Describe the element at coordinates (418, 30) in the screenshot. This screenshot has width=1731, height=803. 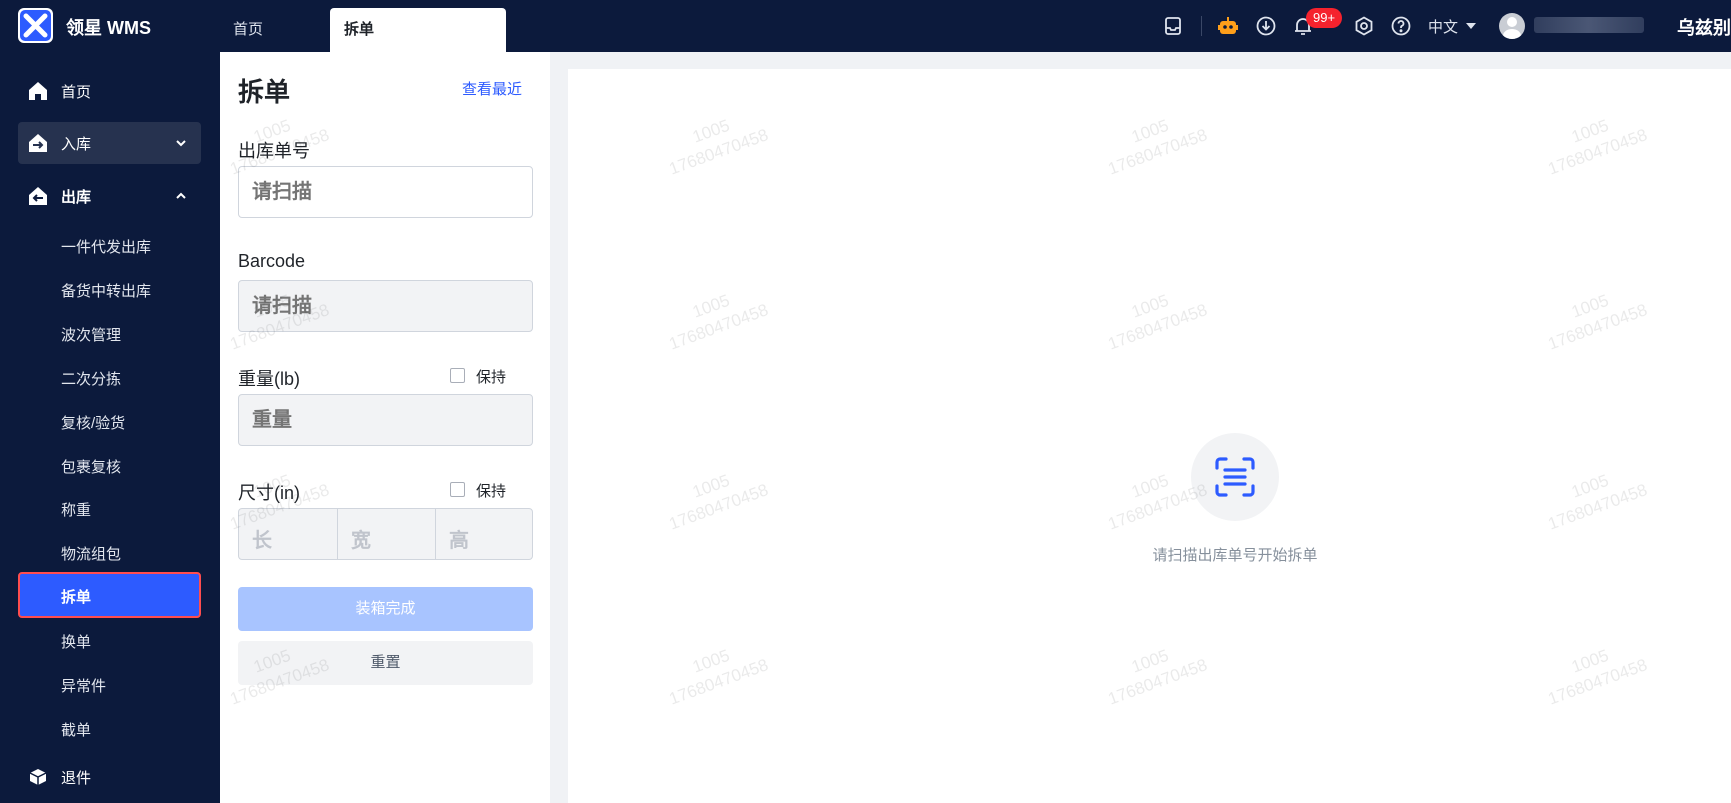
I see `tab-split-order: 拆单` at that location.